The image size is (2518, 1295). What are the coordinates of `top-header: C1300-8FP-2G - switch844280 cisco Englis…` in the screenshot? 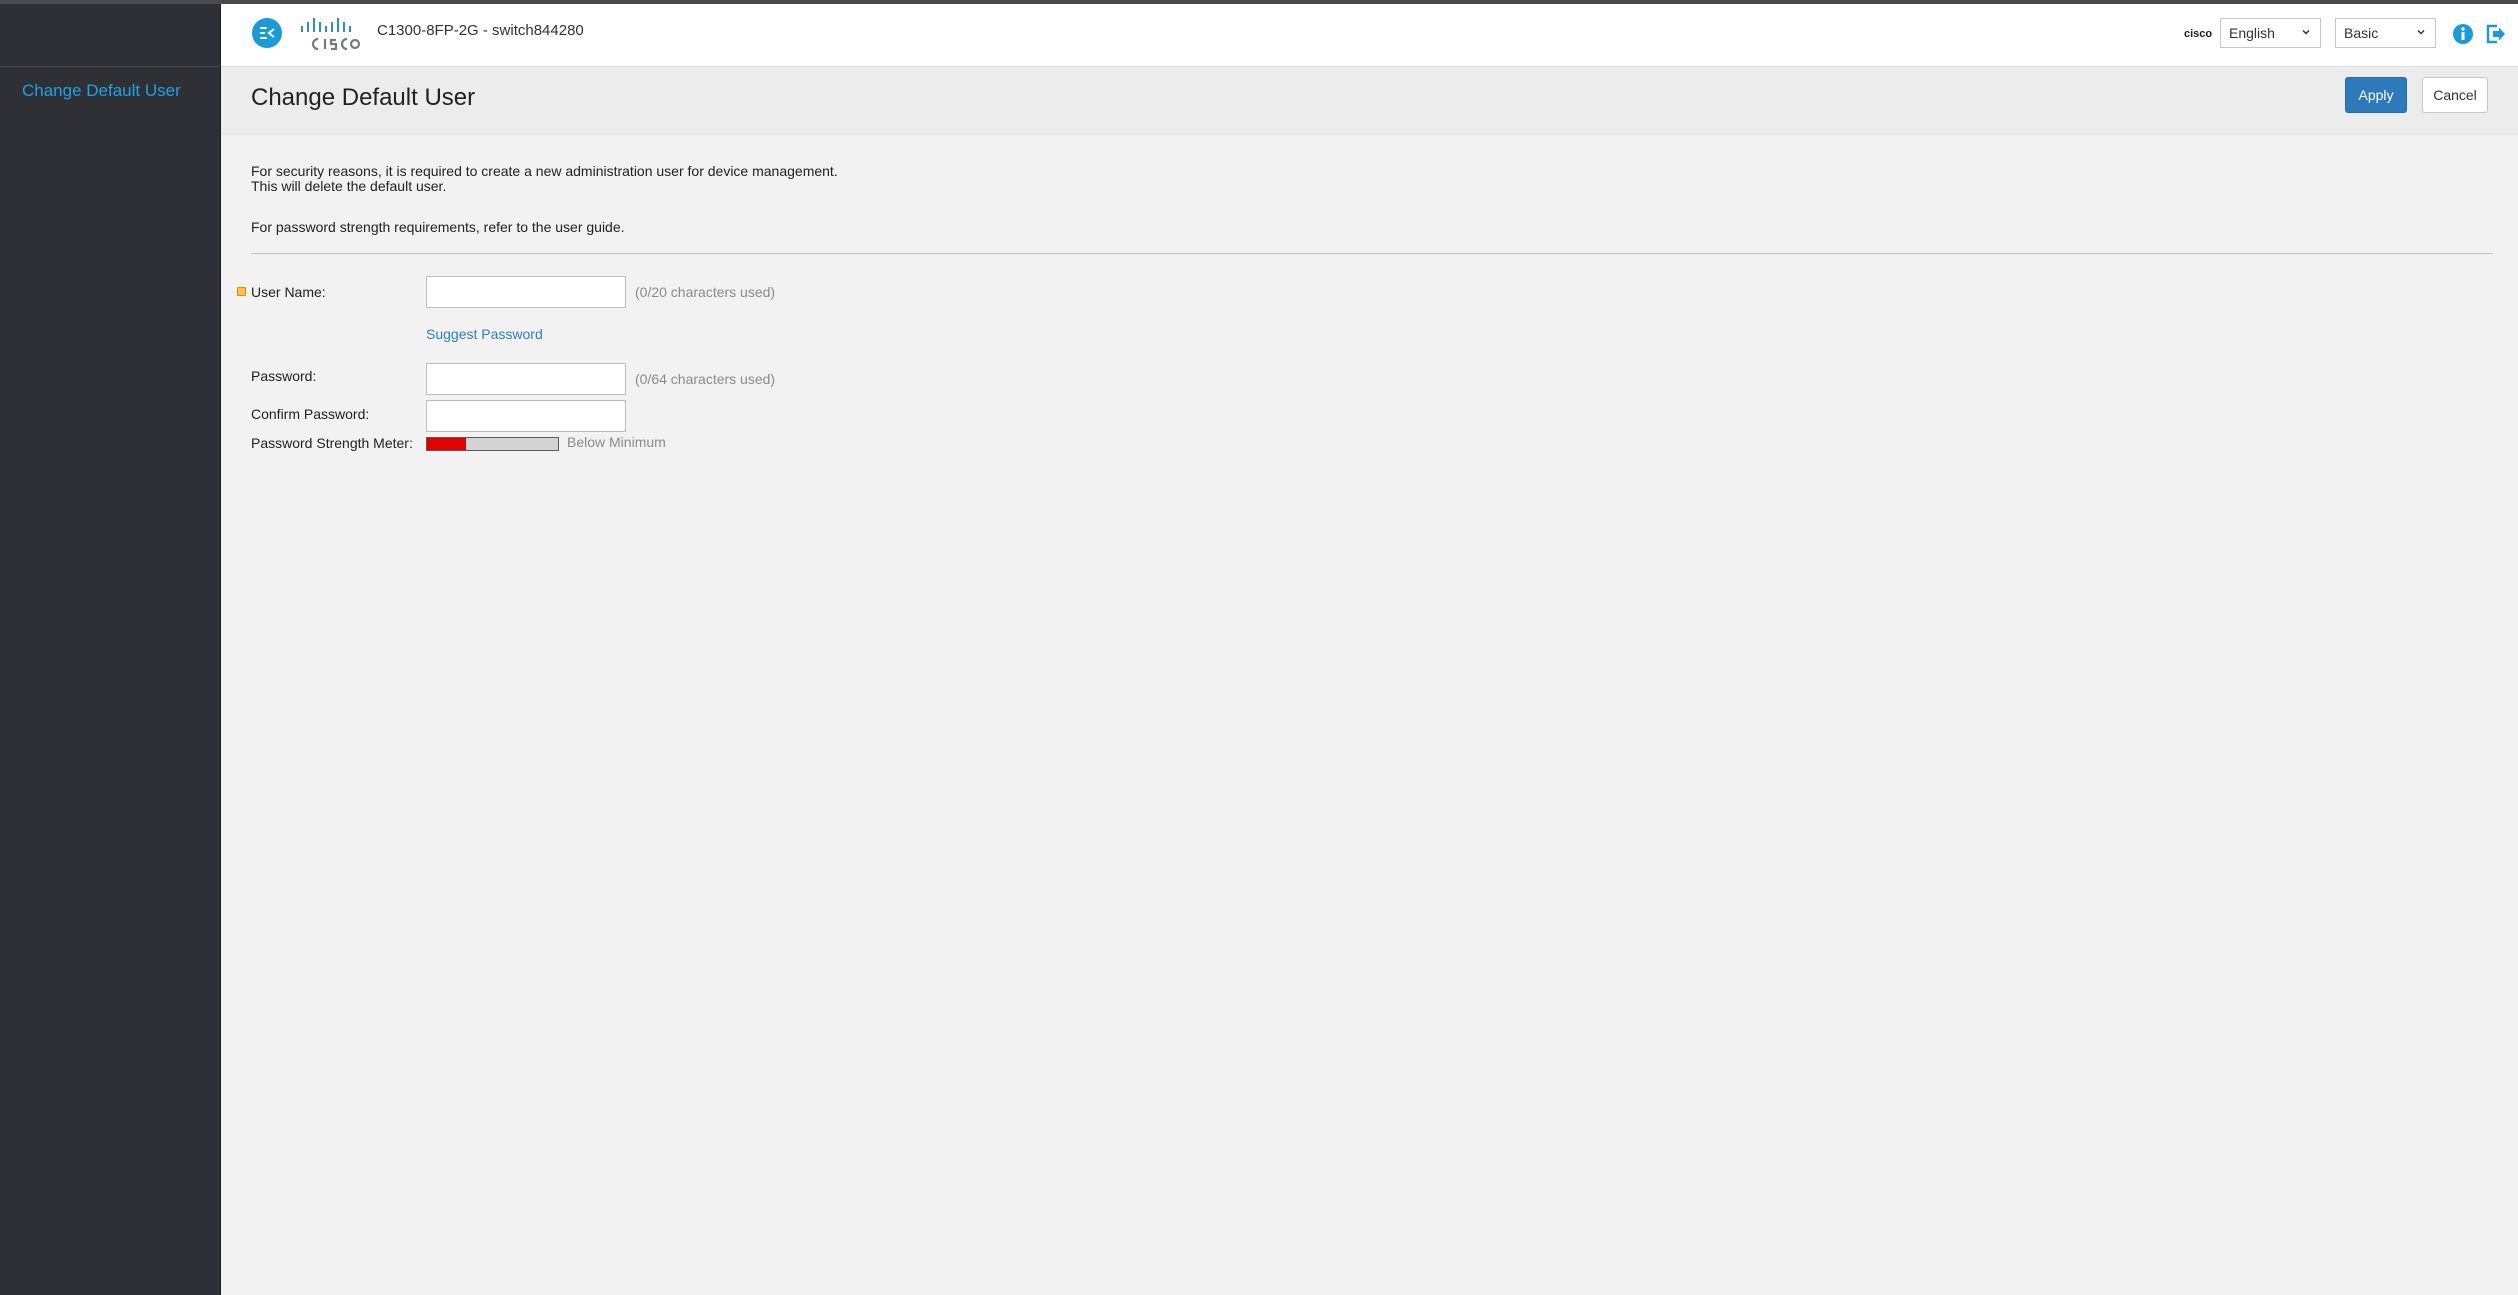 It's located at (1369, 35).